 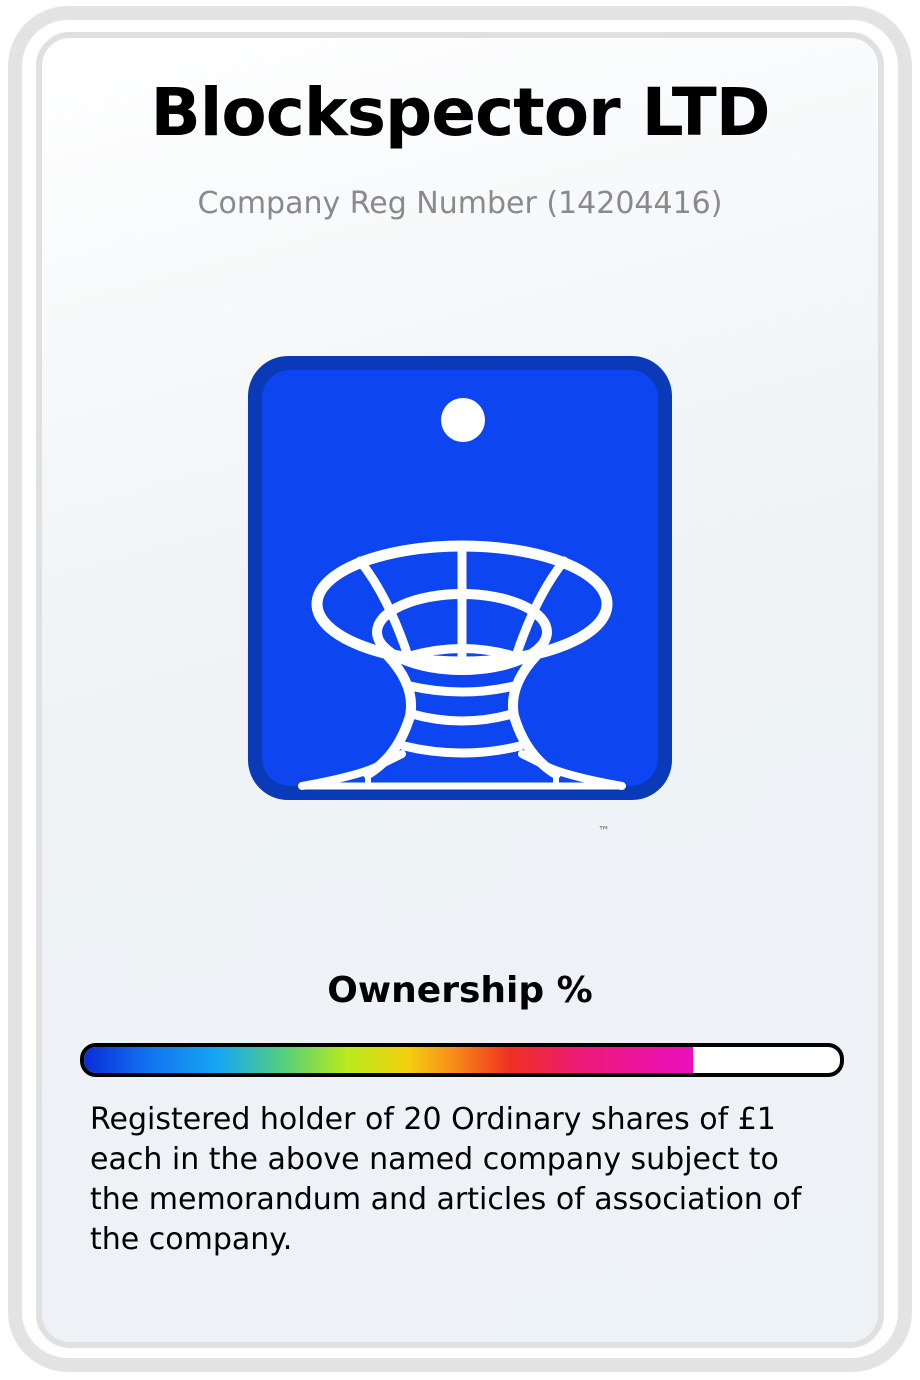 What do you see at coordinates (460, 203) in the screenshot?
I see `company-reg-number: Company Reg Number (14204416)` at bounding box center [460, 203].